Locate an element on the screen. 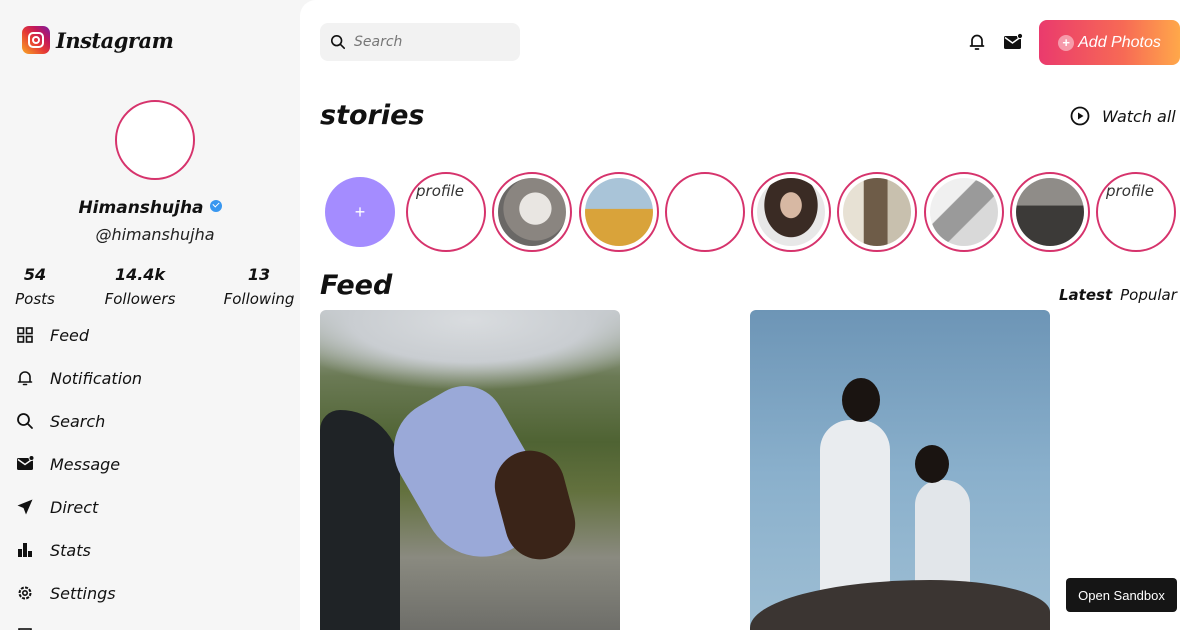 The height and width of the screenshot is (630, 1200). stat-followers: 14.4k Followers is located at coordinates (140, 286).